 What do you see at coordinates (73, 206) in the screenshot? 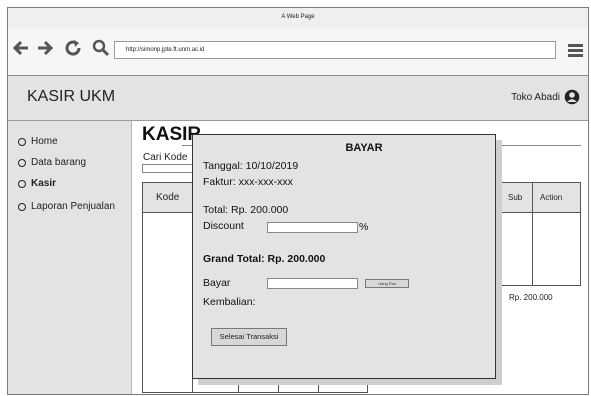
I see `sidebar-item-label: Laporan Penjualan` at bounding box center [73, 206].